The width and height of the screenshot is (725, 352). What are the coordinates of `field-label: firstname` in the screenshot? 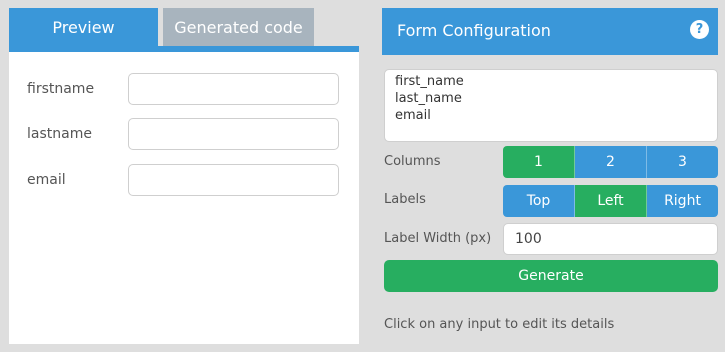 It's located at (61, 89).